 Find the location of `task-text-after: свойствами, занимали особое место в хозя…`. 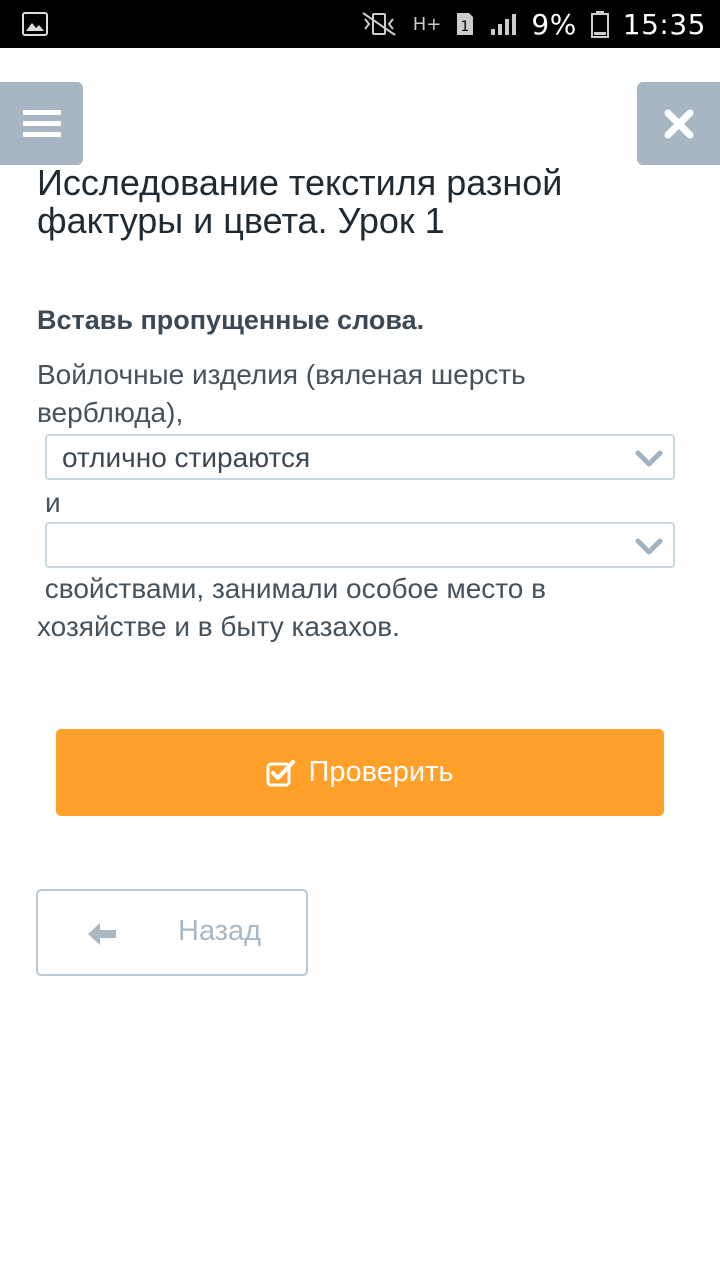

task-text-after: свойствами, занимали особое место в хозя… is located at coordinates (295, 607).